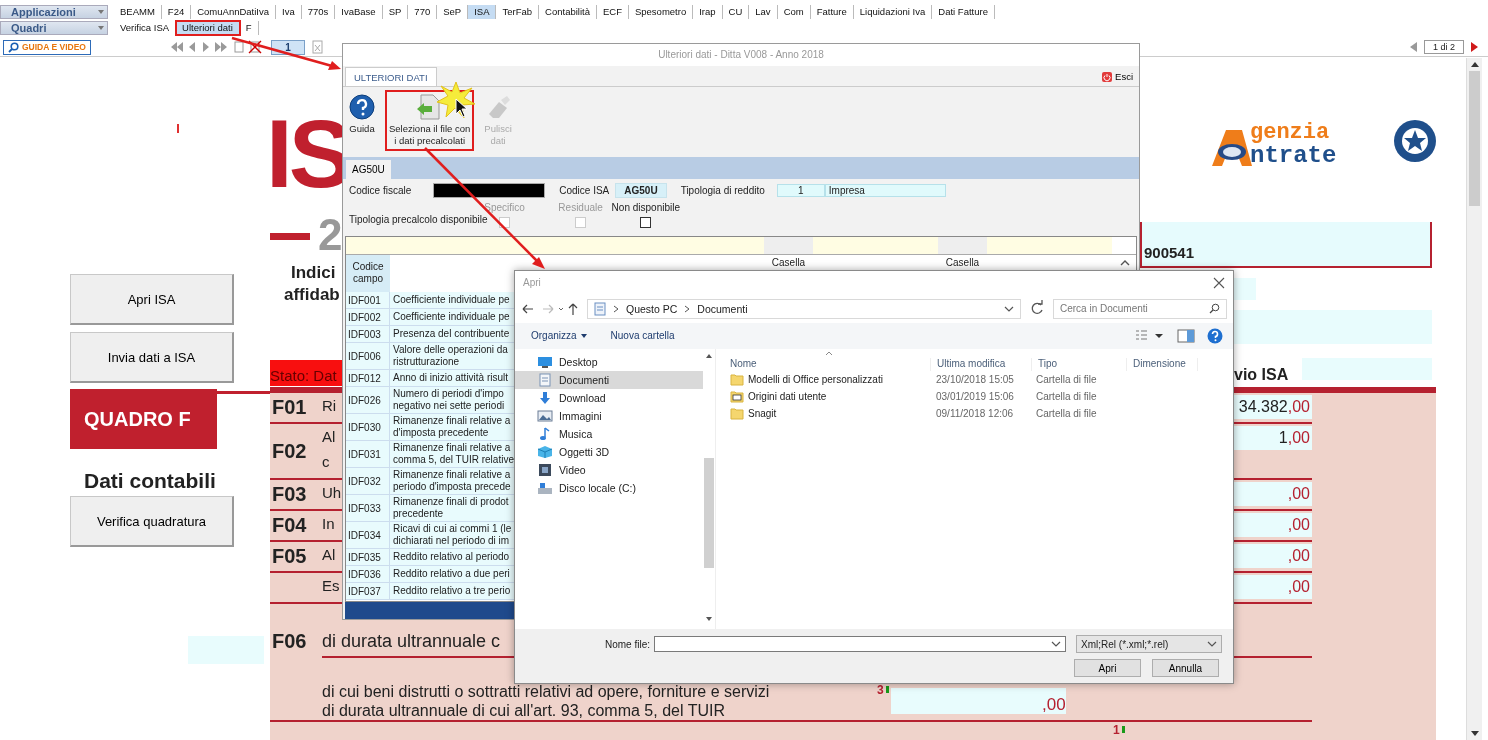 The height and width of the screenshot is (740, 1488). I want to click on agency-mark-icon, so click(1232, 148).